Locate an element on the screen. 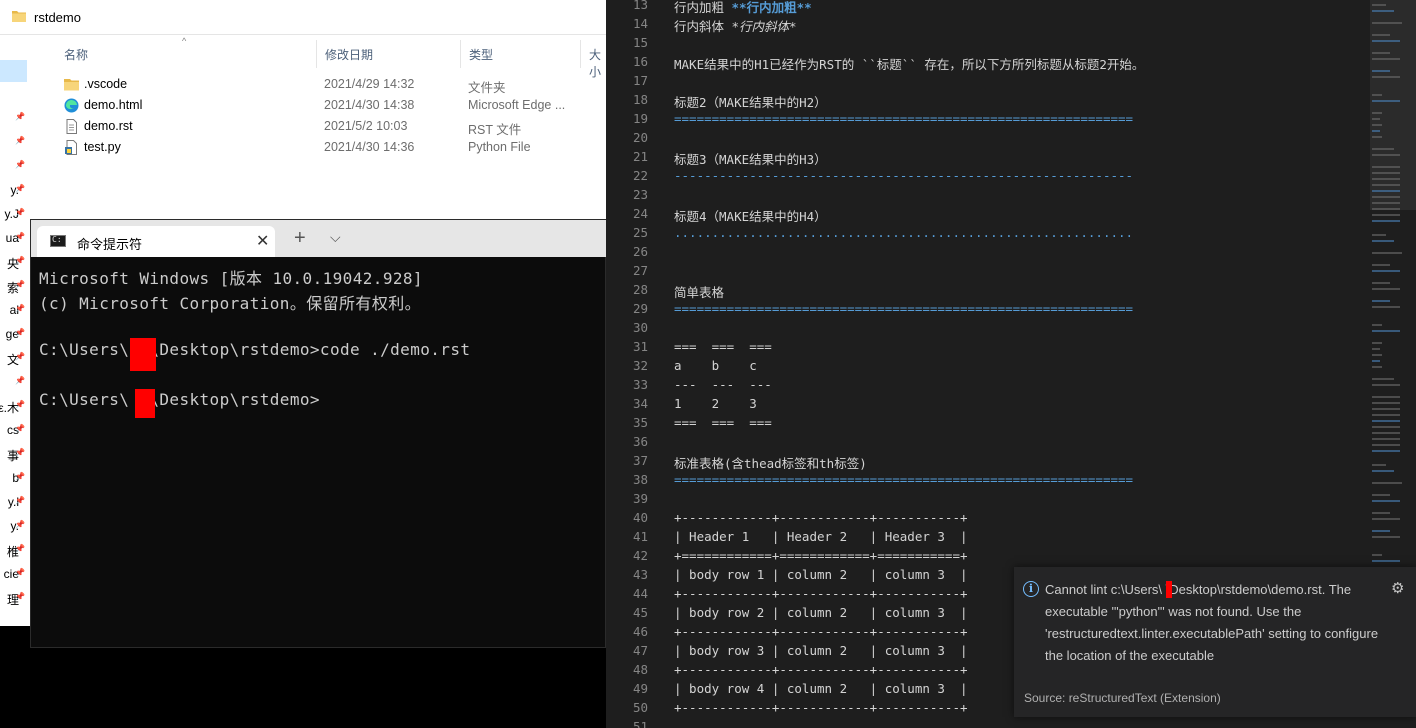 The image size is (1416, 728). column-header-name: 名称 is located at coordinates (76, 54).